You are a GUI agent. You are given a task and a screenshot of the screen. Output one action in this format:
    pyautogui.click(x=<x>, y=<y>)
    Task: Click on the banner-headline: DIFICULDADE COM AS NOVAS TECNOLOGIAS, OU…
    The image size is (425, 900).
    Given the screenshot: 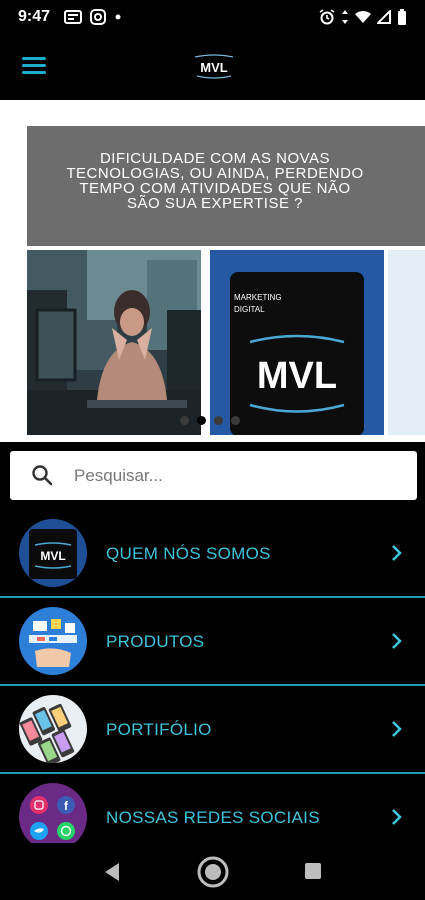 What is the action you would take?
    pyautogui.click(x=215, y=181)
    